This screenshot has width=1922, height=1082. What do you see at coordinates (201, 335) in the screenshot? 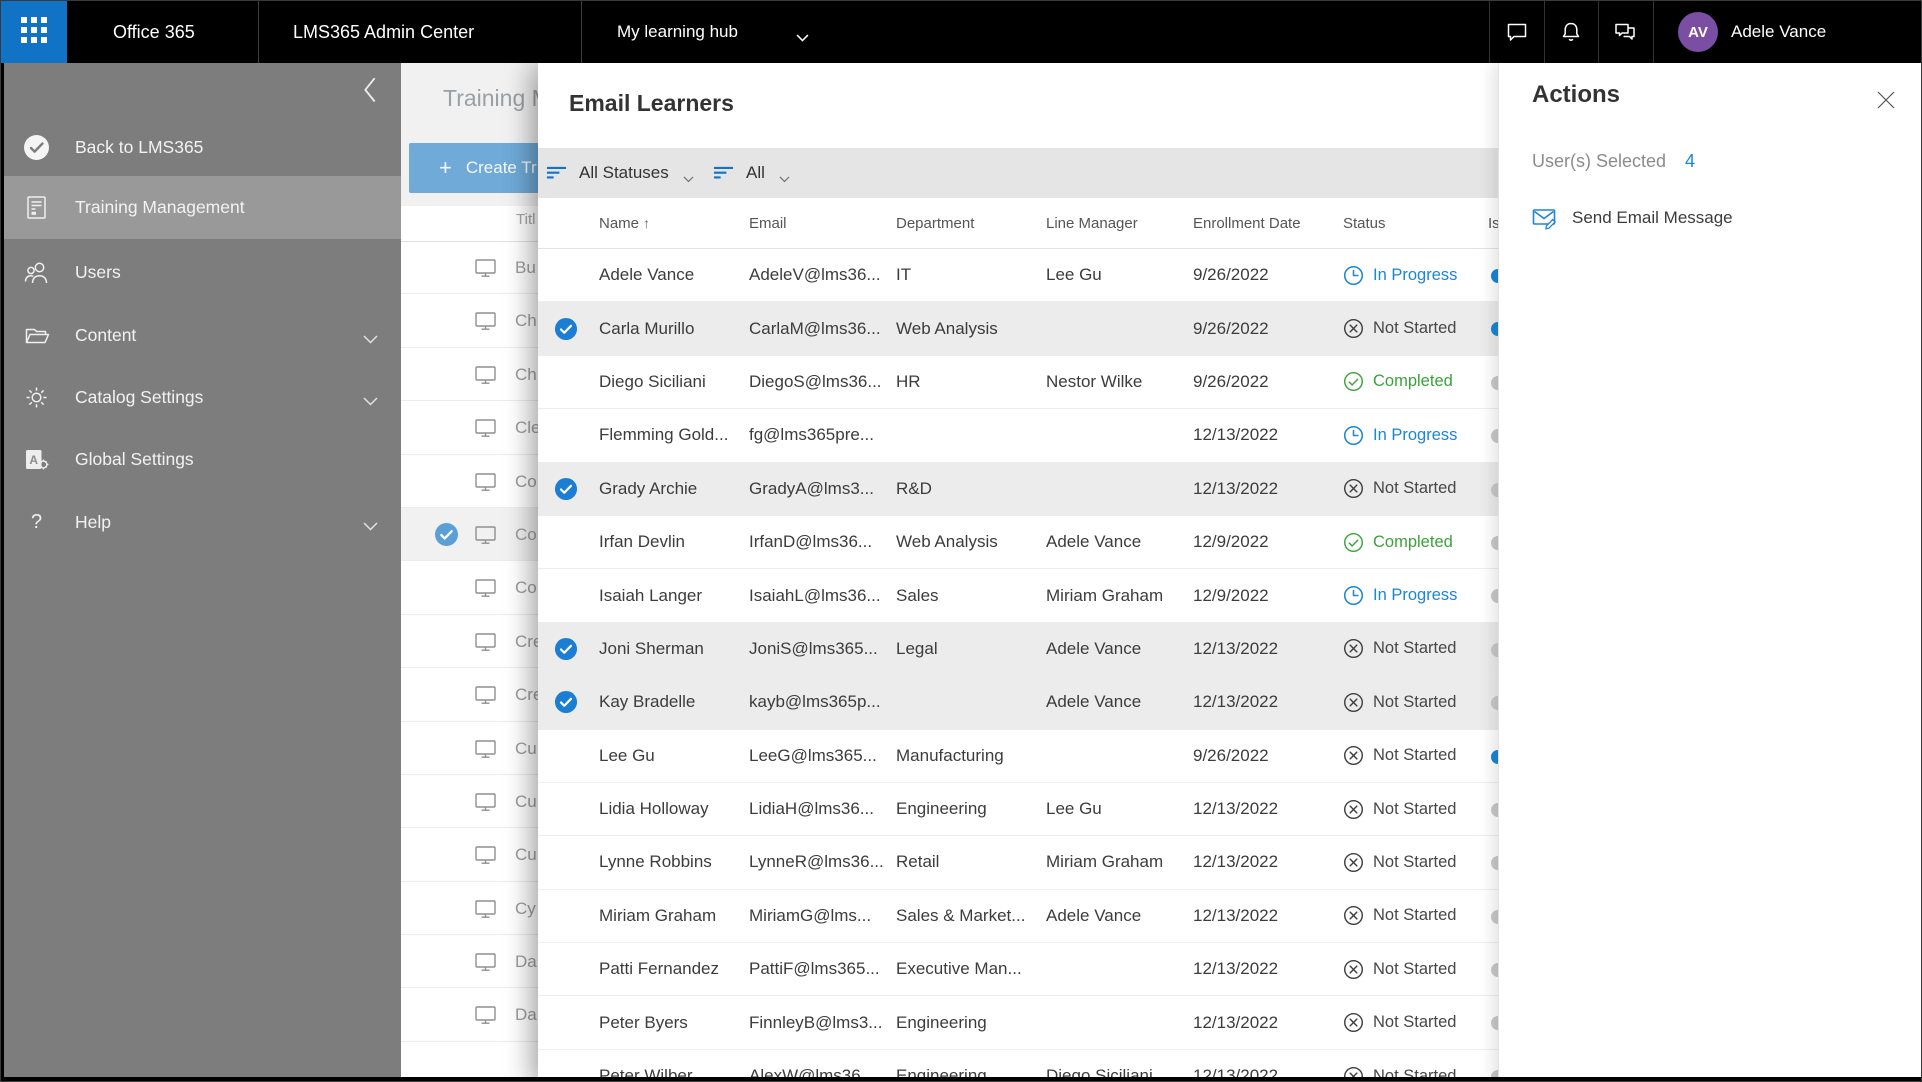
I see `sidebar-item-content: Content` at bounding box center [201, 335].